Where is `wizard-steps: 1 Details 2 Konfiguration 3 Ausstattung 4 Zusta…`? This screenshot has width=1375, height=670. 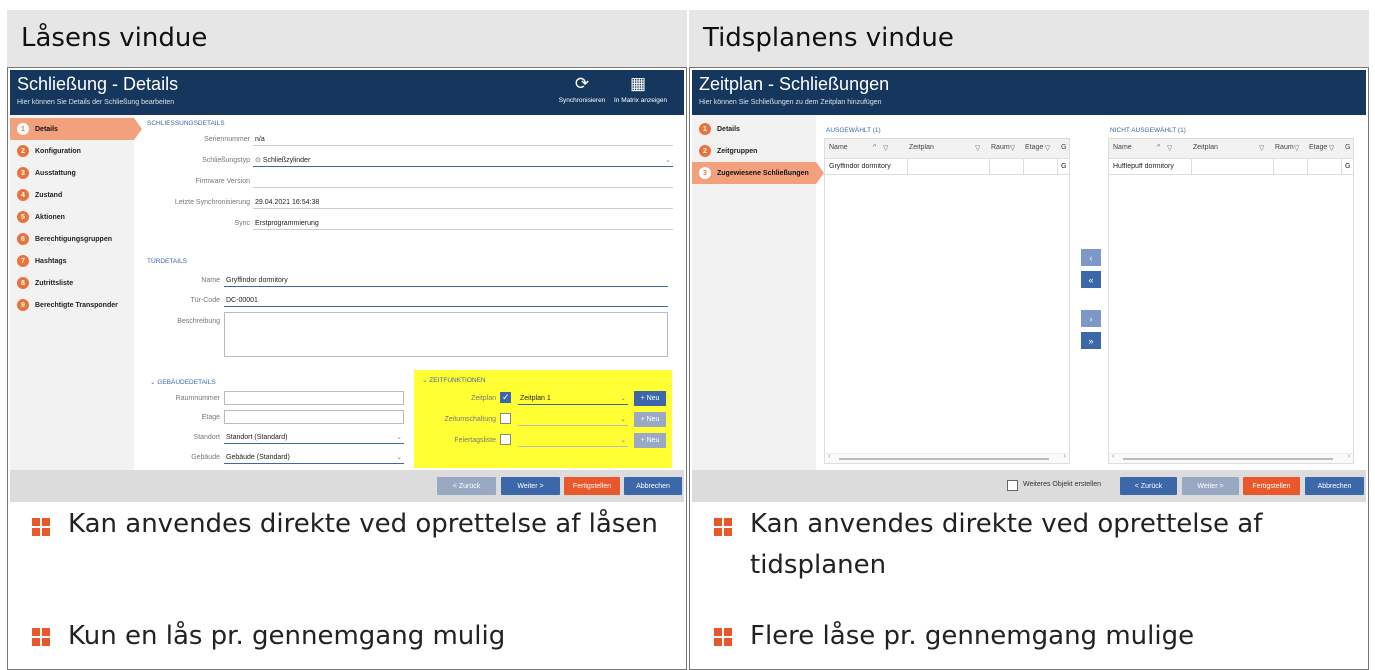
wizard-steps: 1 Details 2 Konfiguration 3 Ausstattung 4 Zusta… is located at coordinates (76, 292).